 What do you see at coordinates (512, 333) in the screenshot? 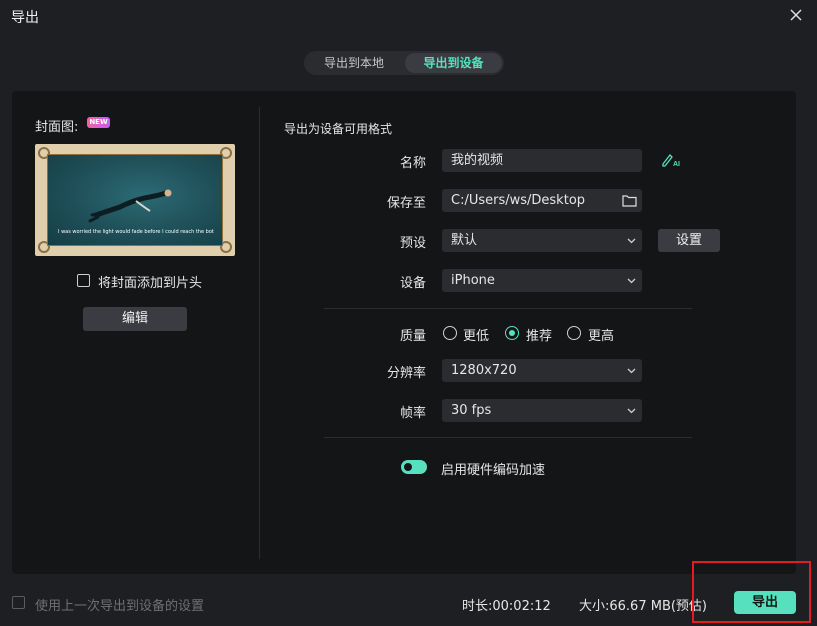
I see `quality-recommended-radio` at bounding box center [512, 333].